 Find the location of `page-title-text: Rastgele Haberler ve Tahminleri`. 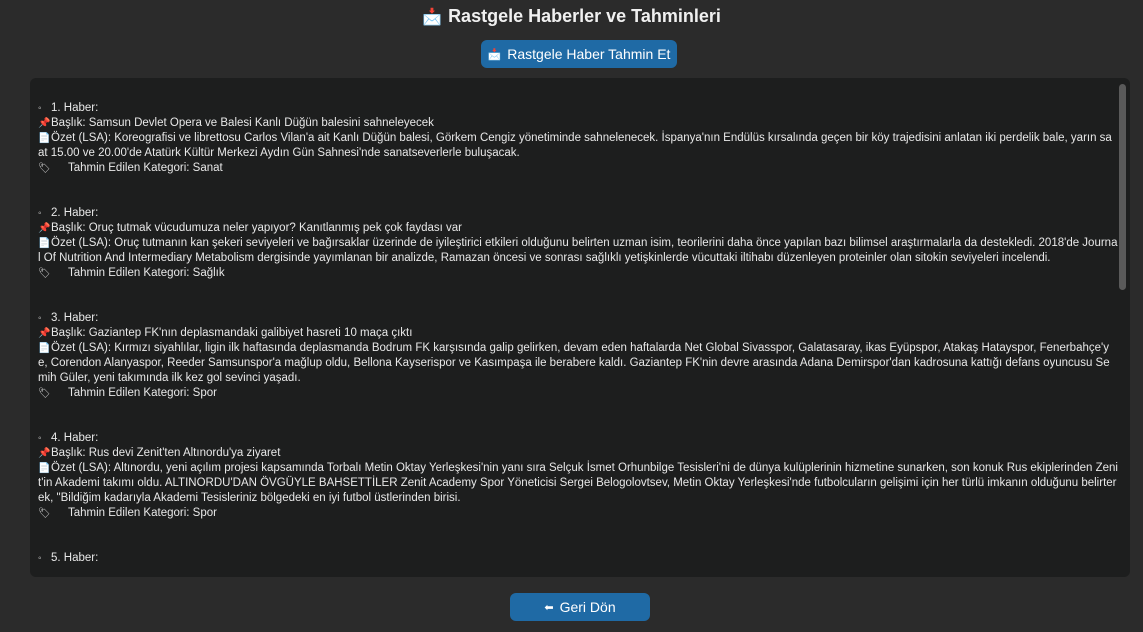

page-title-text: Rastgele Haberler ve Tahminleri is located at coordinates (584, 16).